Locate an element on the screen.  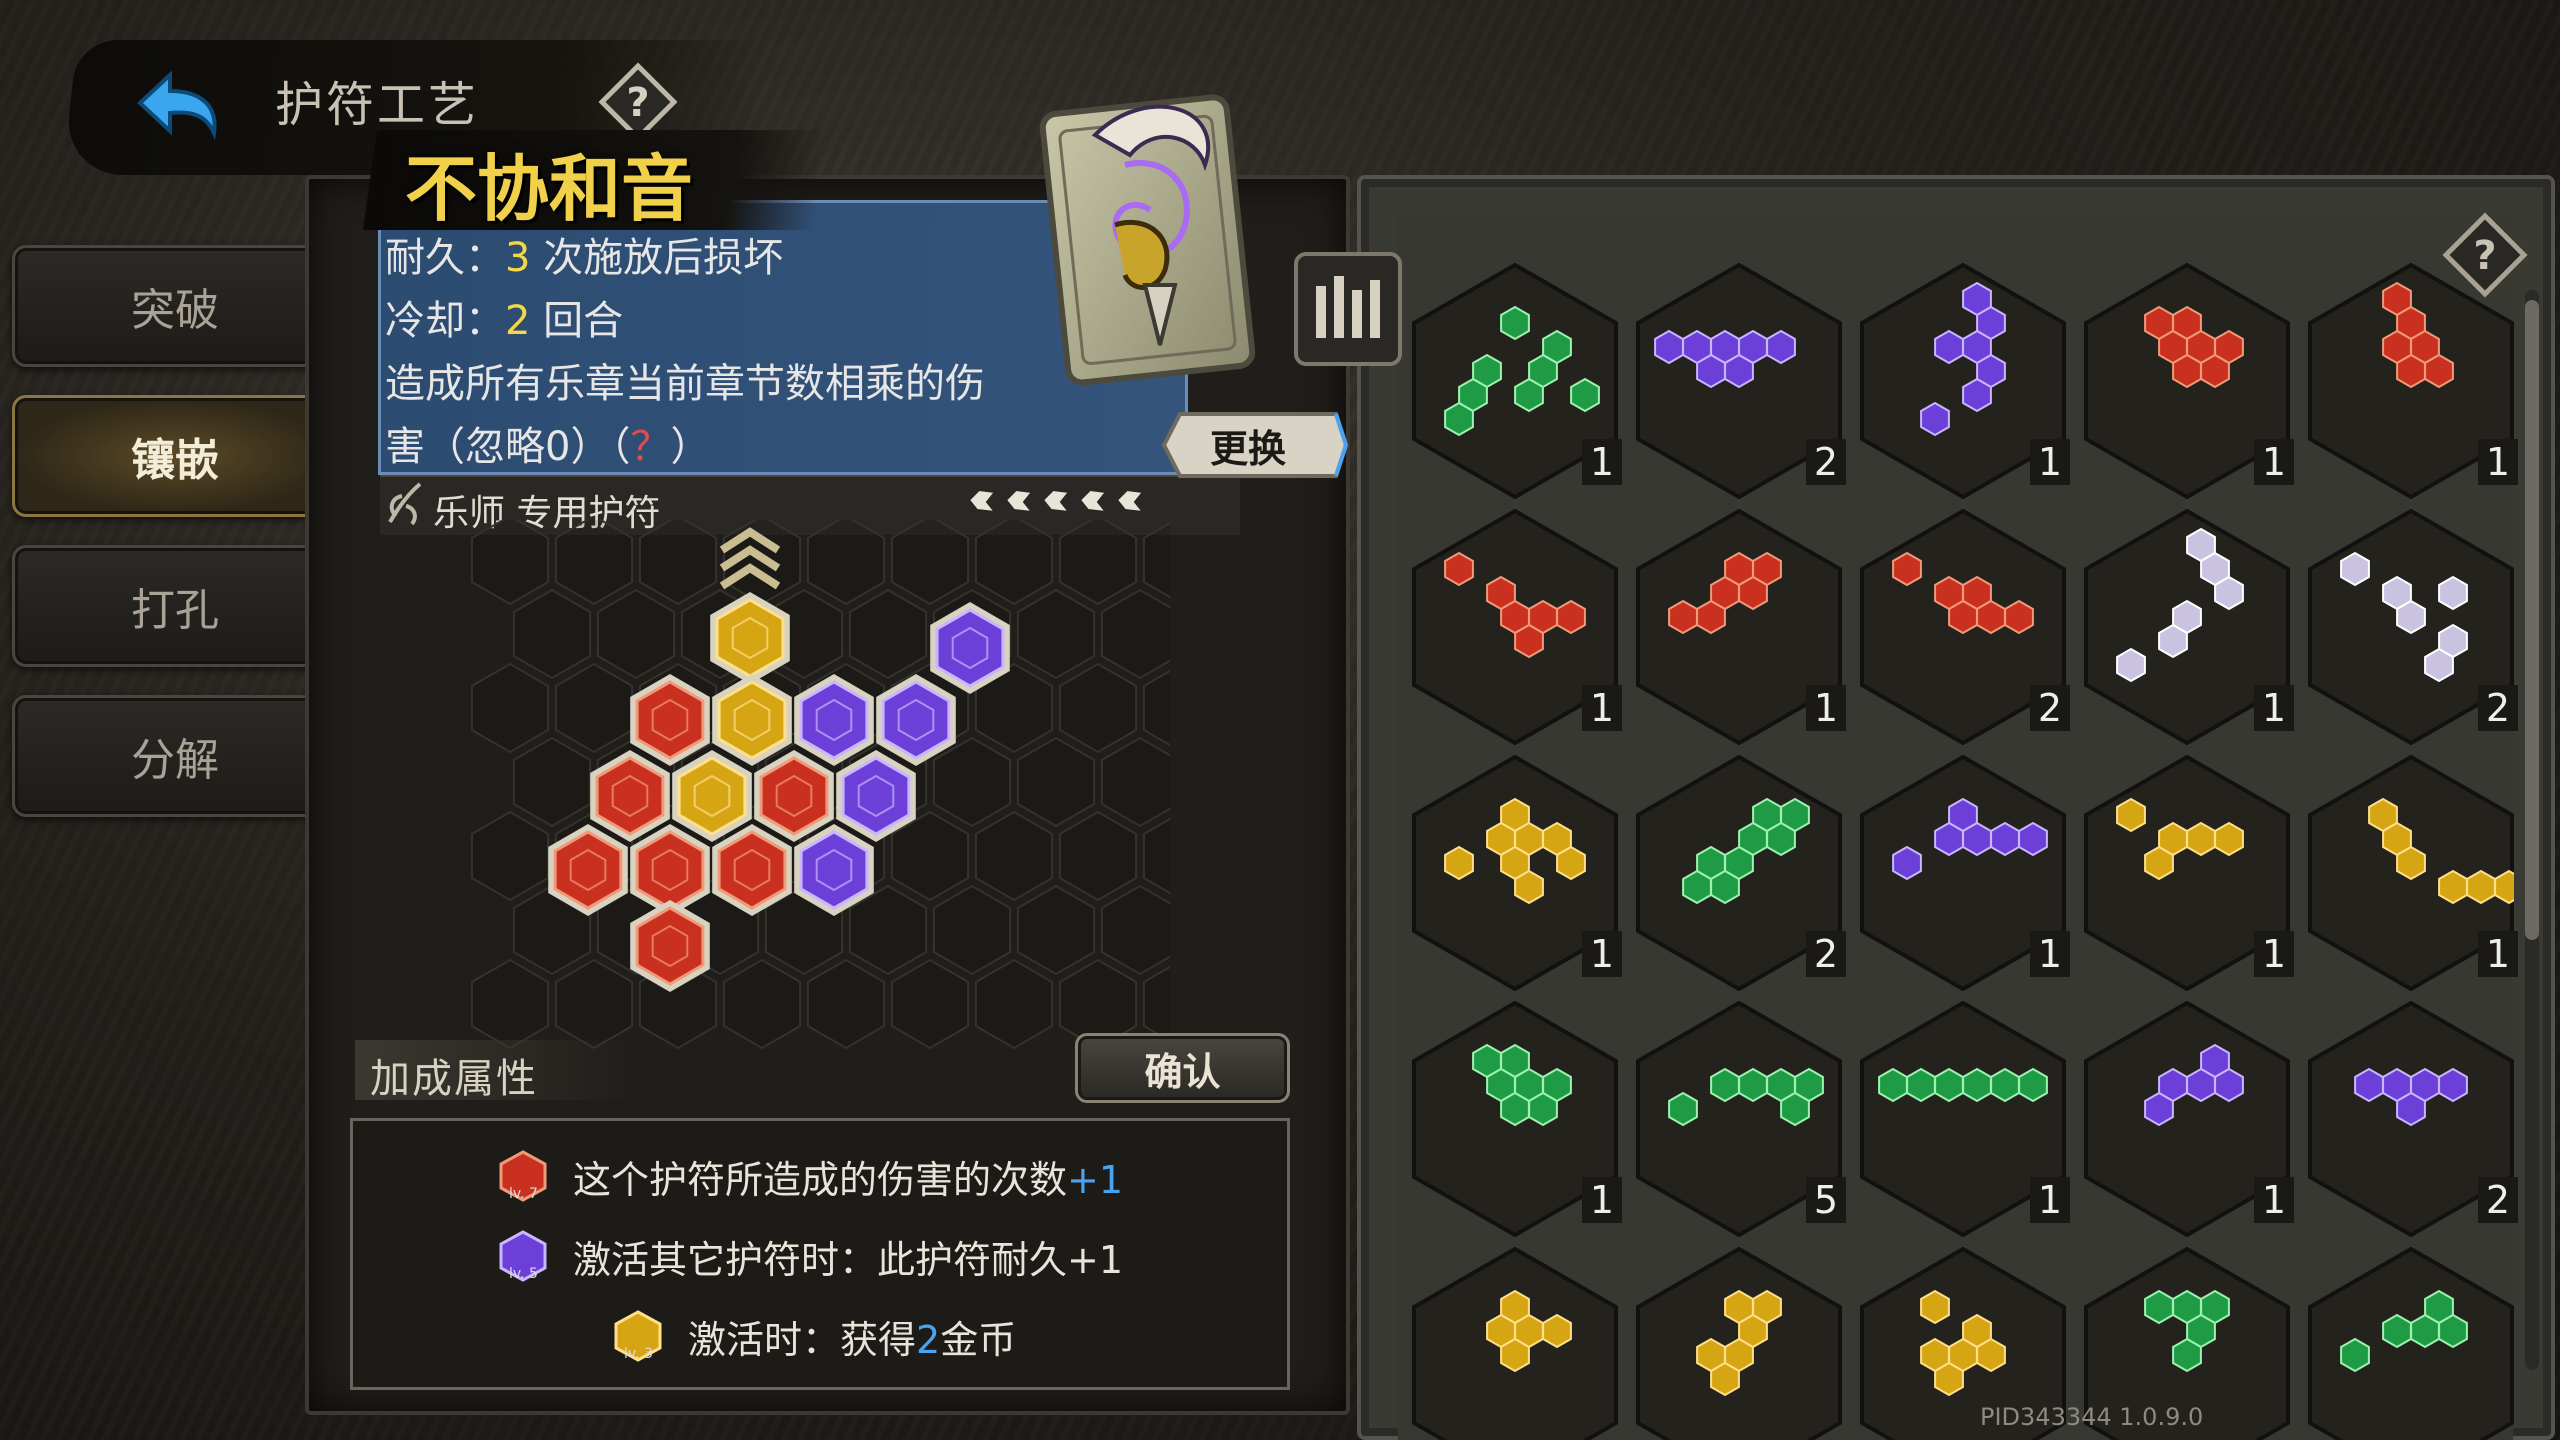
side-menu: 突破 镶嵌 打孔 分解 is located at coordinates (176, 545).